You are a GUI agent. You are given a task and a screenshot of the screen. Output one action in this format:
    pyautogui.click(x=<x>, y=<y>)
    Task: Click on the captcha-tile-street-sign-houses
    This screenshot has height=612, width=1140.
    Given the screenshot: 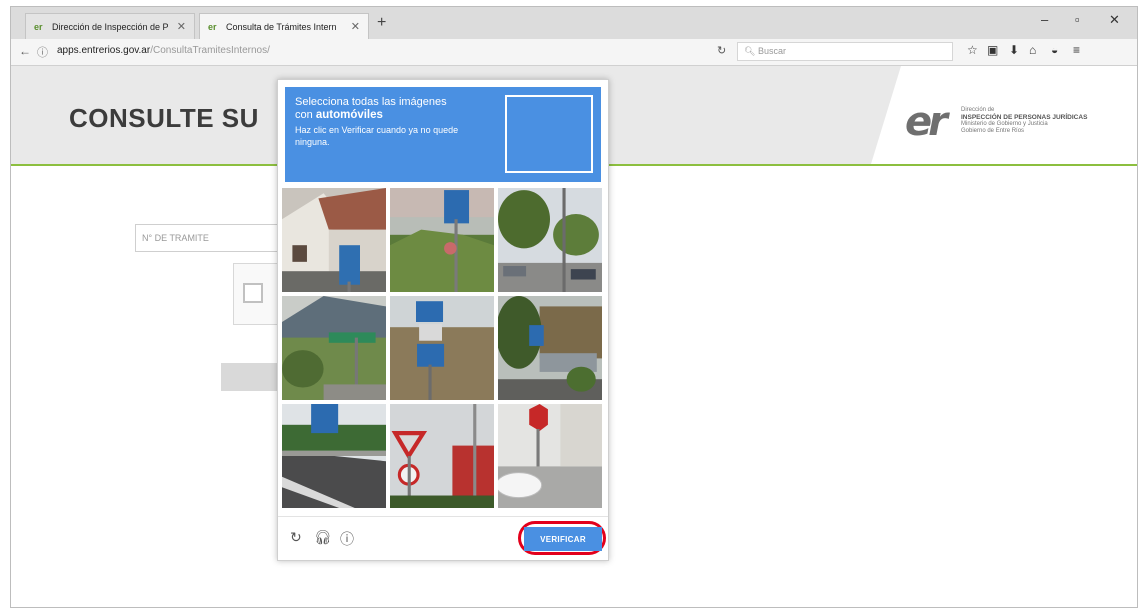 What is the action you would take?
    pyautogui.click(x=334, y=348)
    